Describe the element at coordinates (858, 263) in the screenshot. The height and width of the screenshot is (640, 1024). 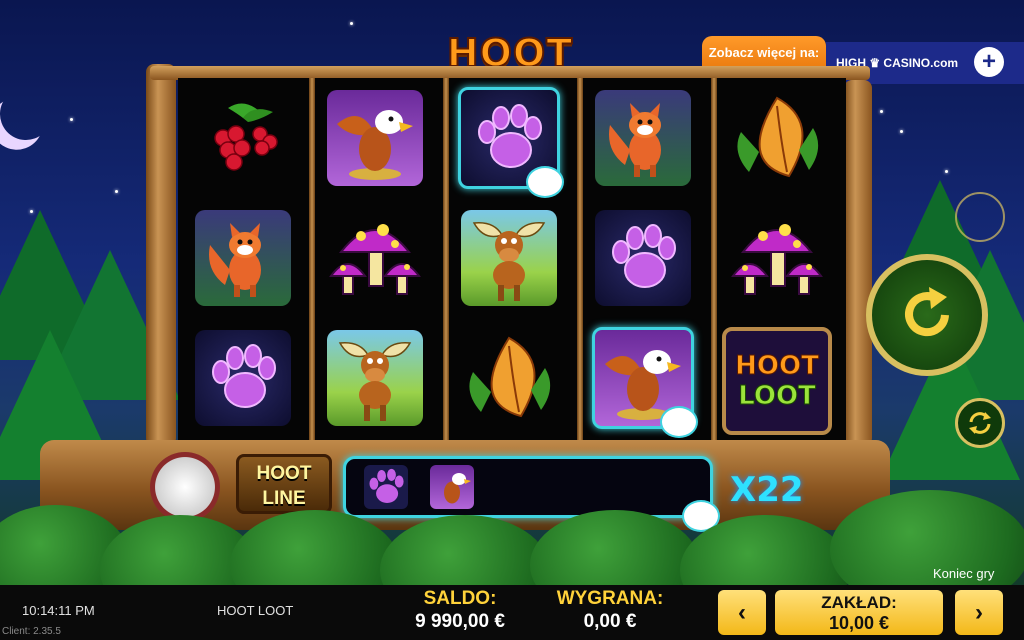
I see `frame-post-right` at that location.